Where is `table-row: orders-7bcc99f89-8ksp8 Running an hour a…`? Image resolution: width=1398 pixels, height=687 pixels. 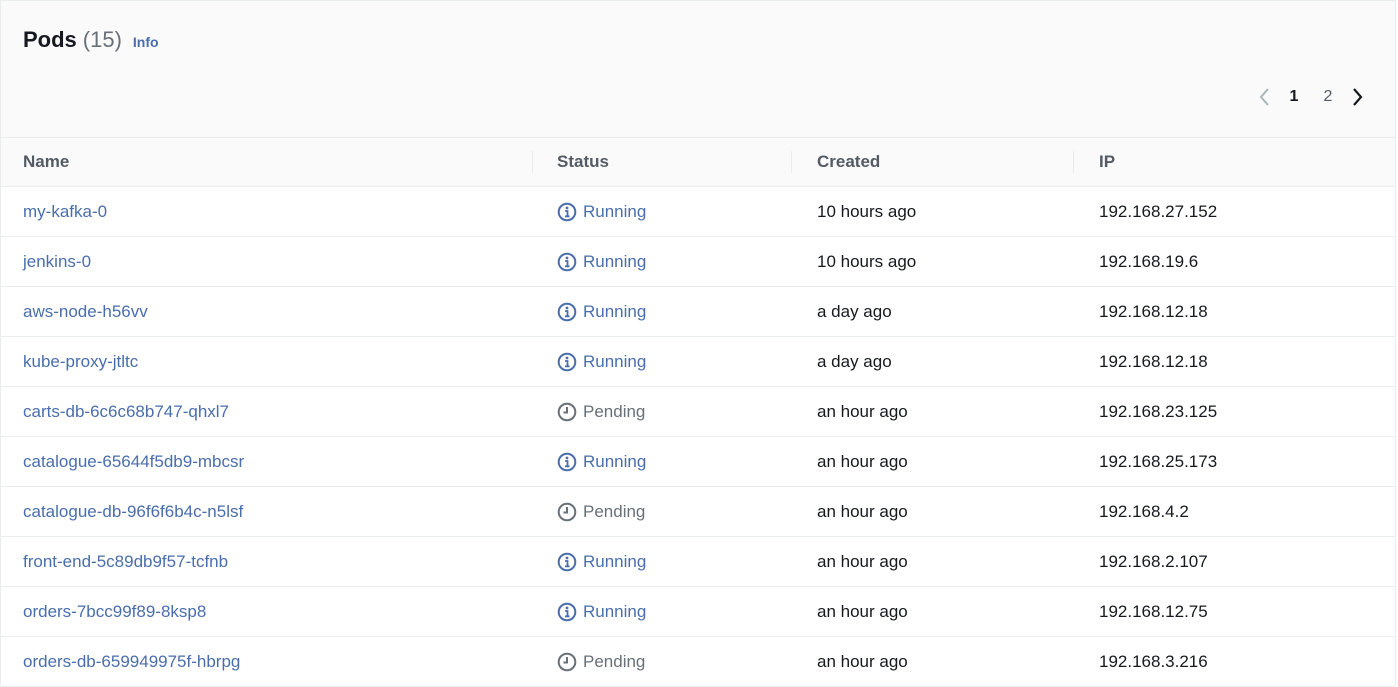
table-row: orders-7bcc99f89-8ksp8 Running an hour a… is located at coordinates (698, 612).